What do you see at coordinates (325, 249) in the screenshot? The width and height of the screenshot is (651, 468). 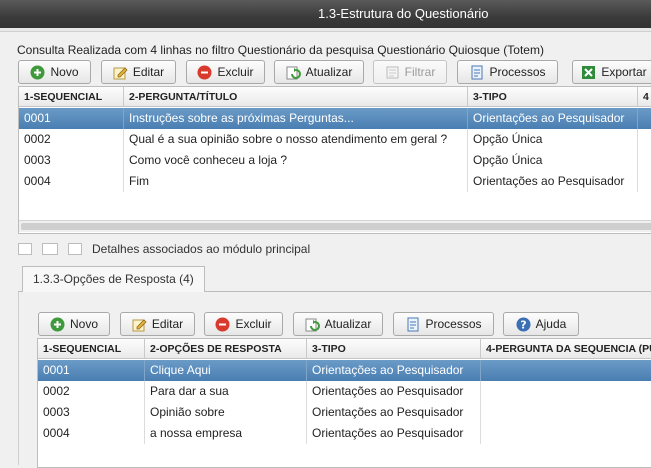 I see `details-splitter: Detalhes associados ao módulo principal` at bounding box center [325, 249].